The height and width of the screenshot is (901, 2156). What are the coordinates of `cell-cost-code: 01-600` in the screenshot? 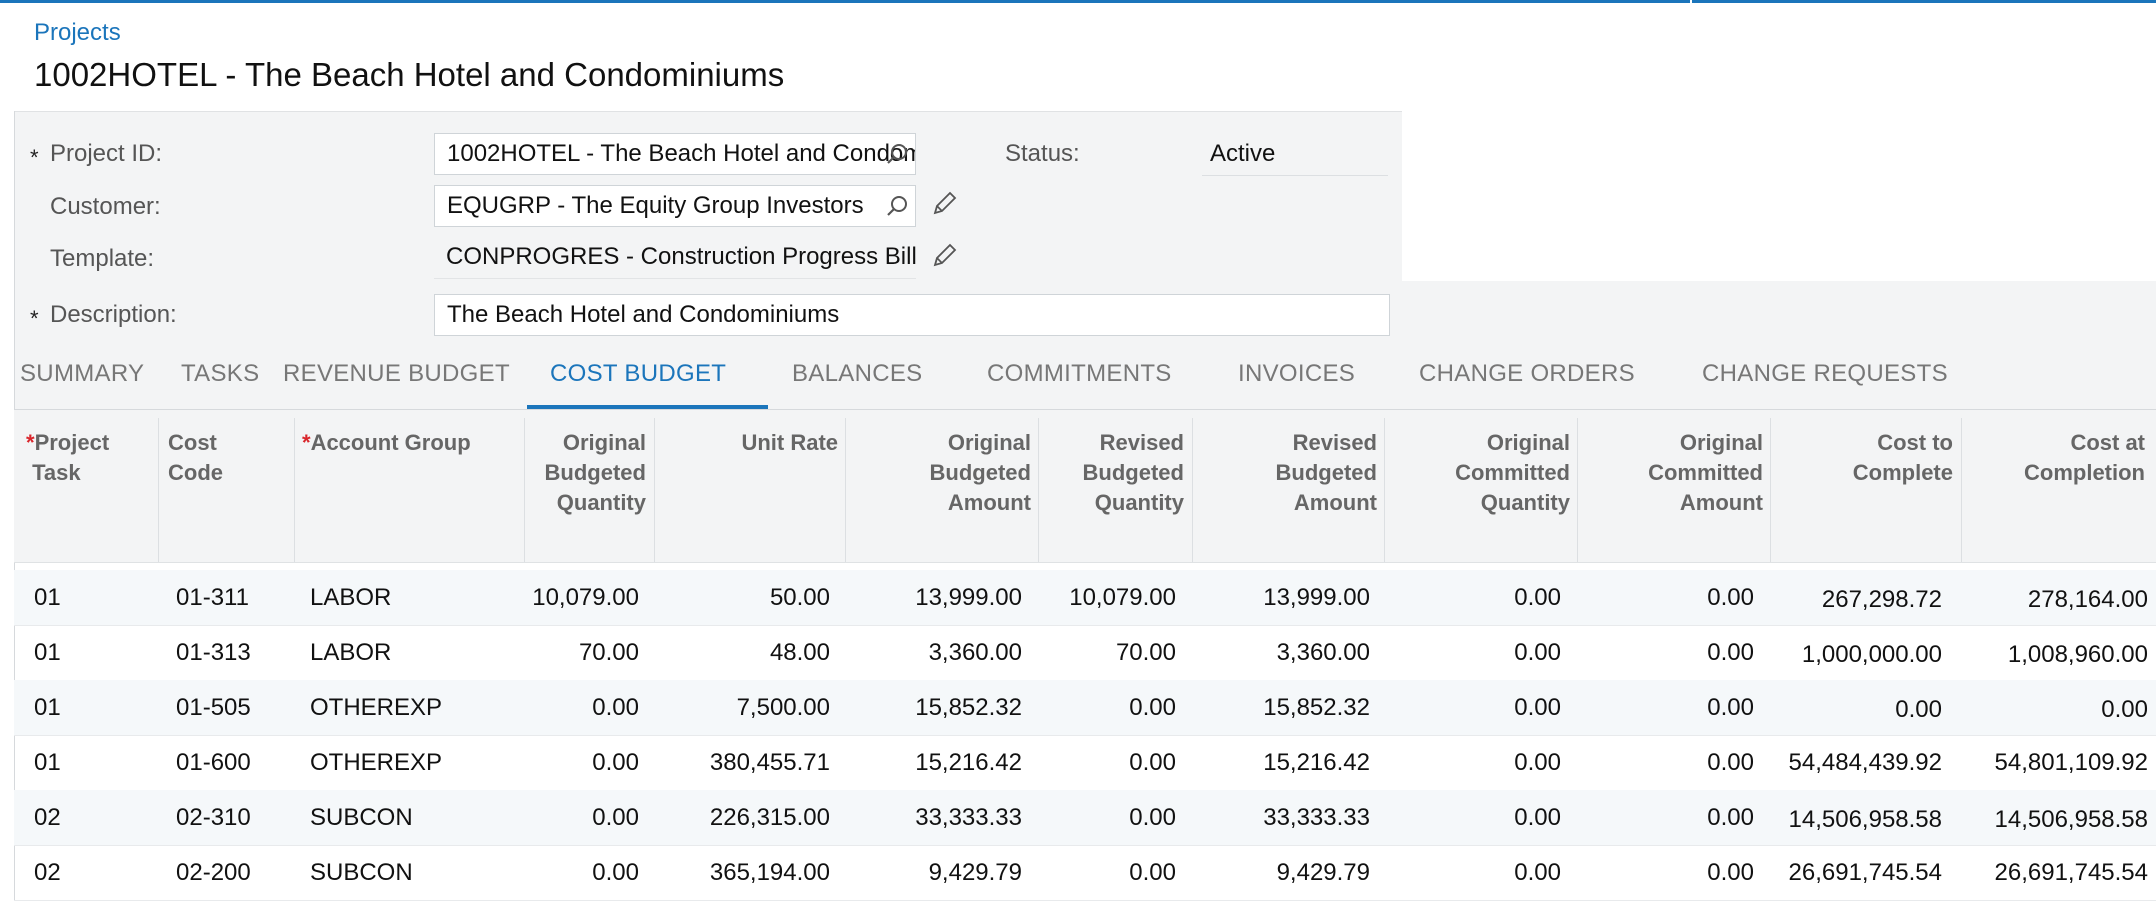 It's located at (213, 763).